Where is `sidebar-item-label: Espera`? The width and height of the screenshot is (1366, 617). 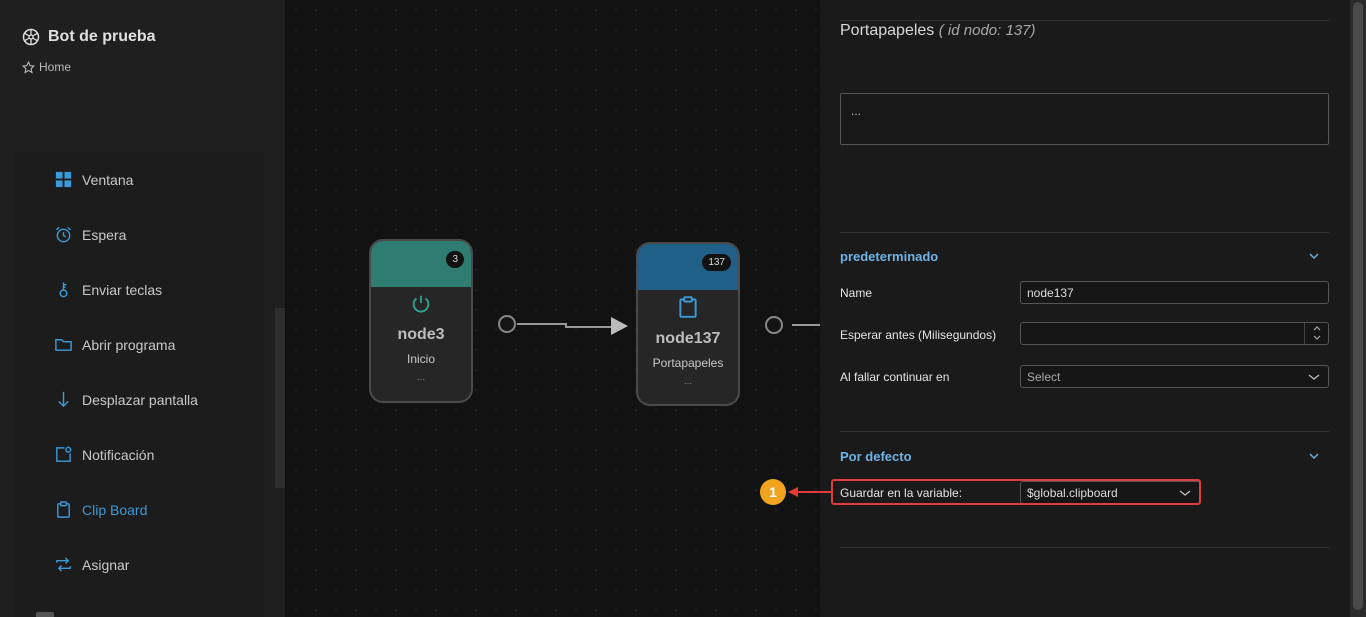 sidebar-item-label: Espera is located at coordinates (104, 234).